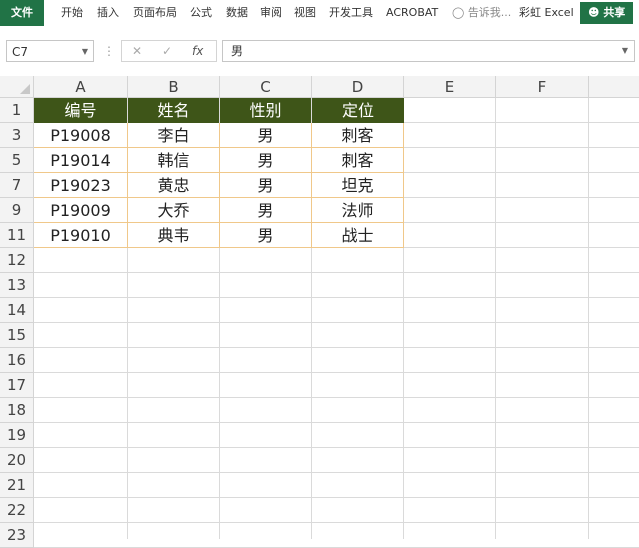 The width and height of the screenshot is (639, 548). I want to click on data-cell: P19008, so click(81, 135).